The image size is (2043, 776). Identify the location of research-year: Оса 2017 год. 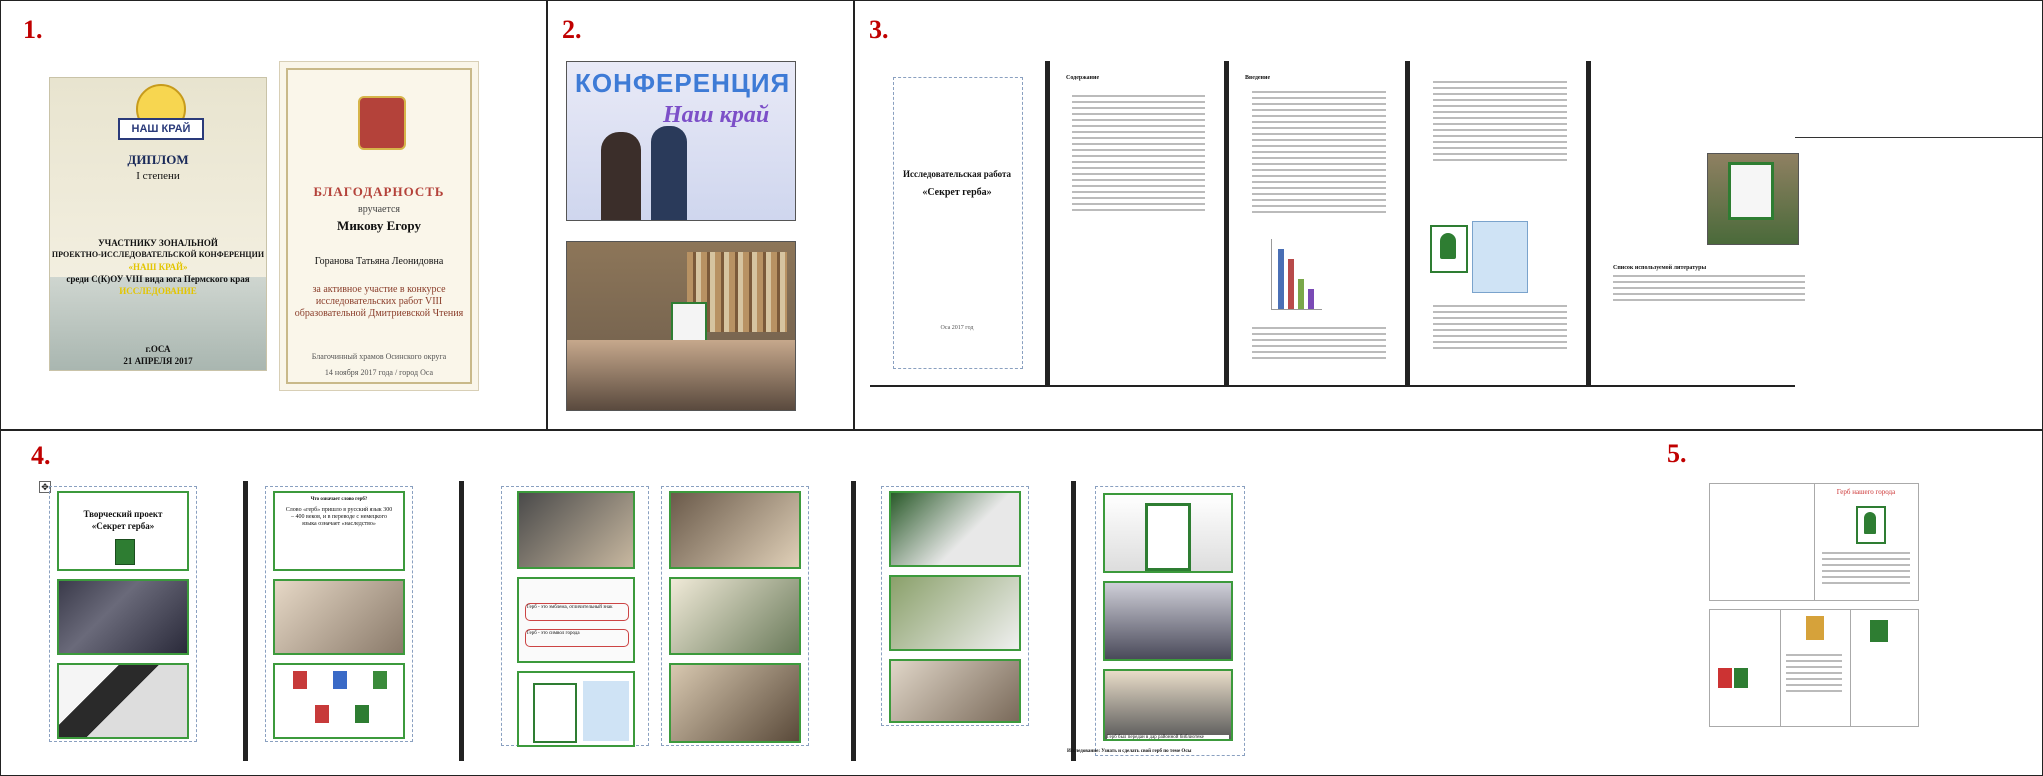
(957, 328).